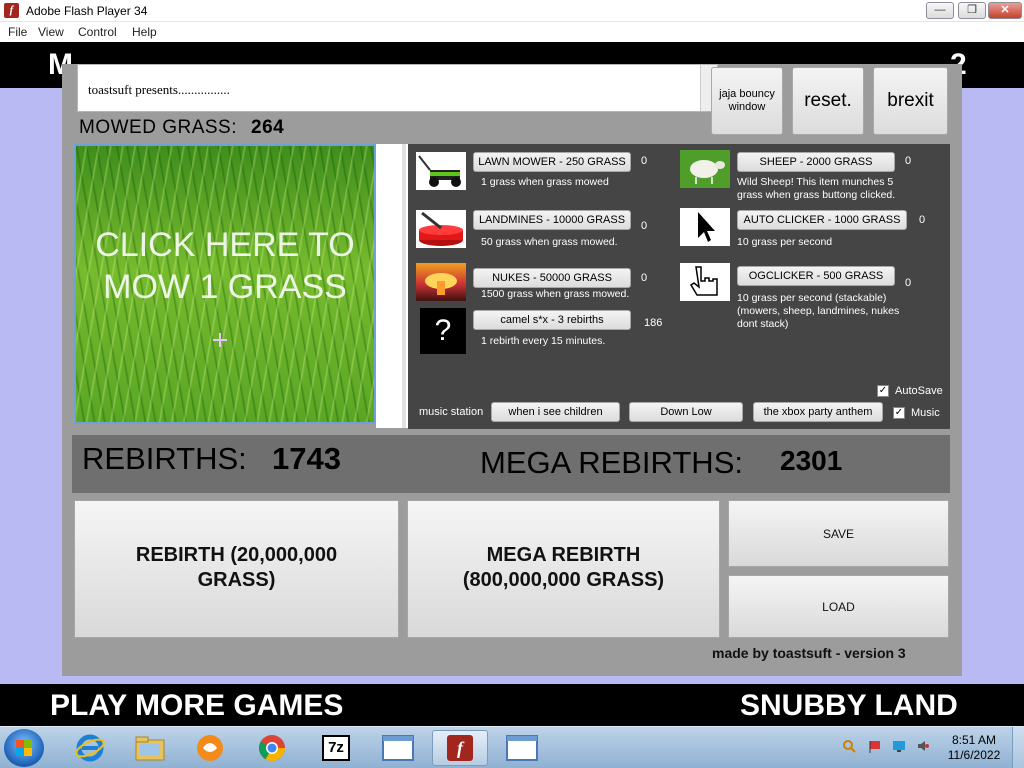 Image resolution: width=1024 pixels, height=768 pixels. I want to click on credit-text: made by toastsuft - version 3, so click(809, 653).